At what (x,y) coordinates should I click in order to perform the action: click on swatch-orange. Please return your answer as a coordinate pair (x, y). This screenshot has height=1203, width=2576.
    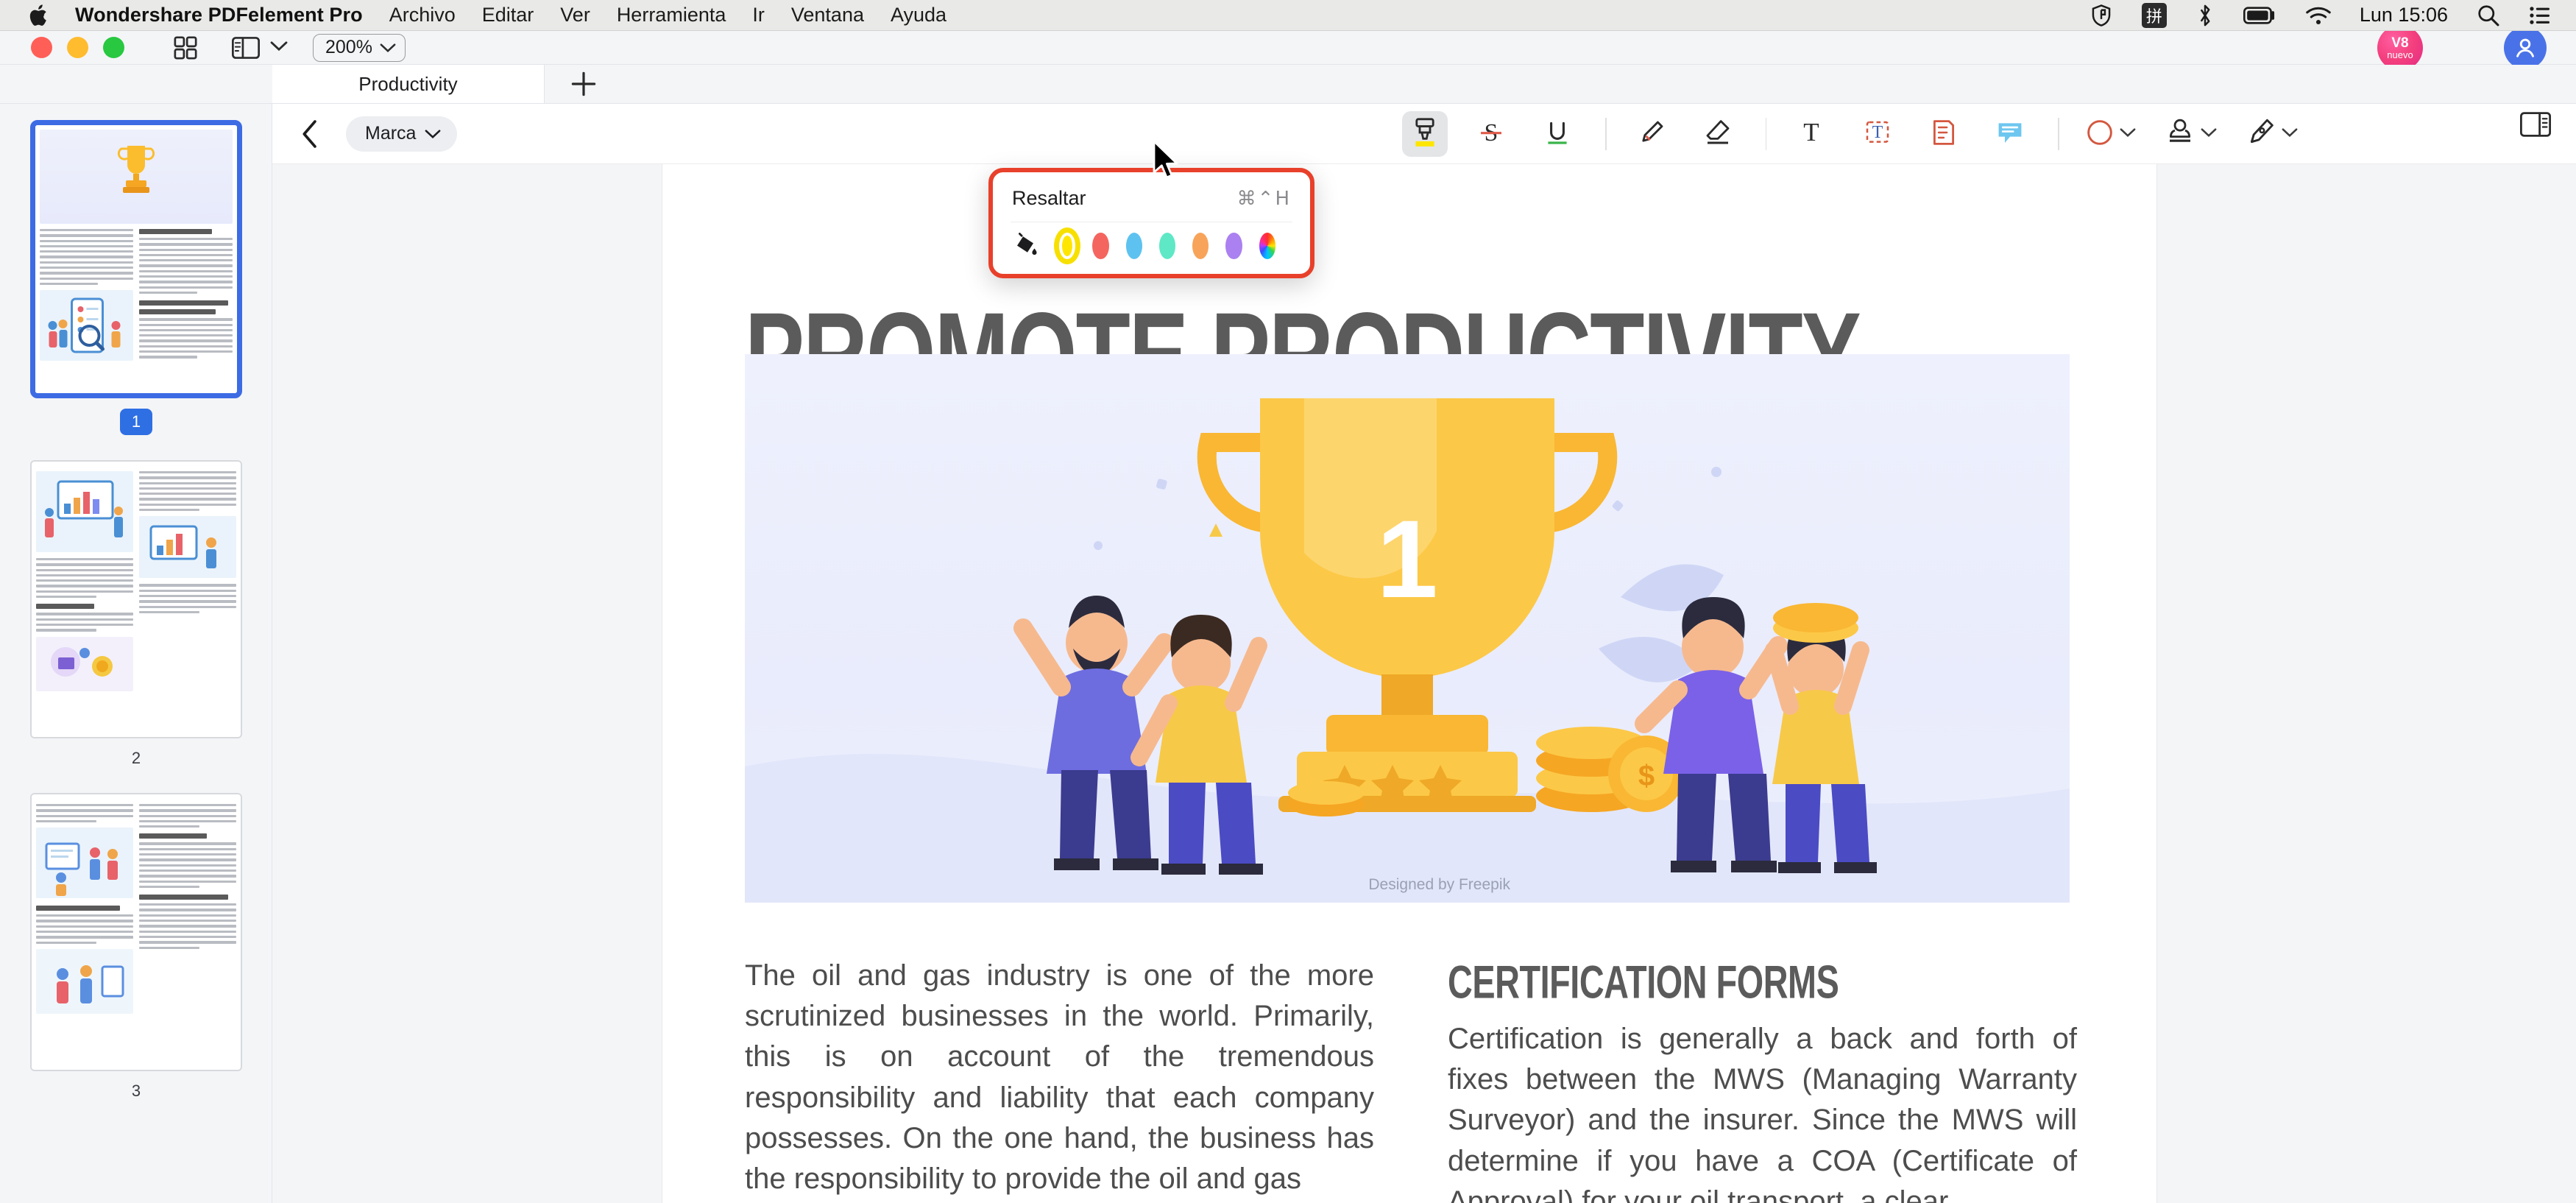
    Looking at the image, I should click on (1200, 246).